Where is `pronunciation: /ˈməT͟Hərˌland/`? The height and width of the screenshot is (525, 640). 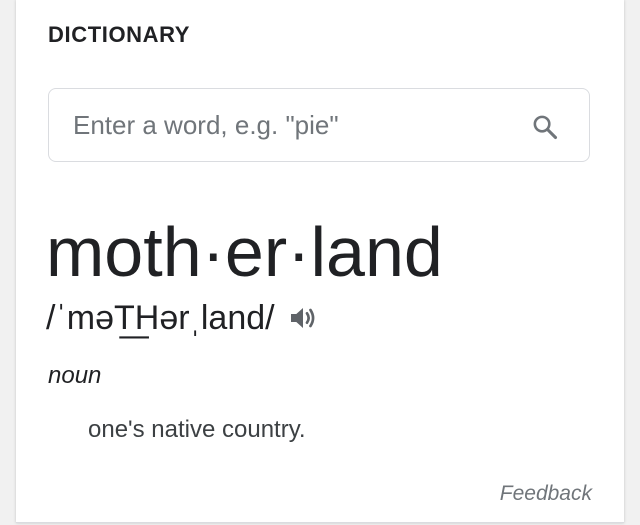 pronunciation: /ˈməT͟Hərˌland/ is located at coordinates (160, 318).